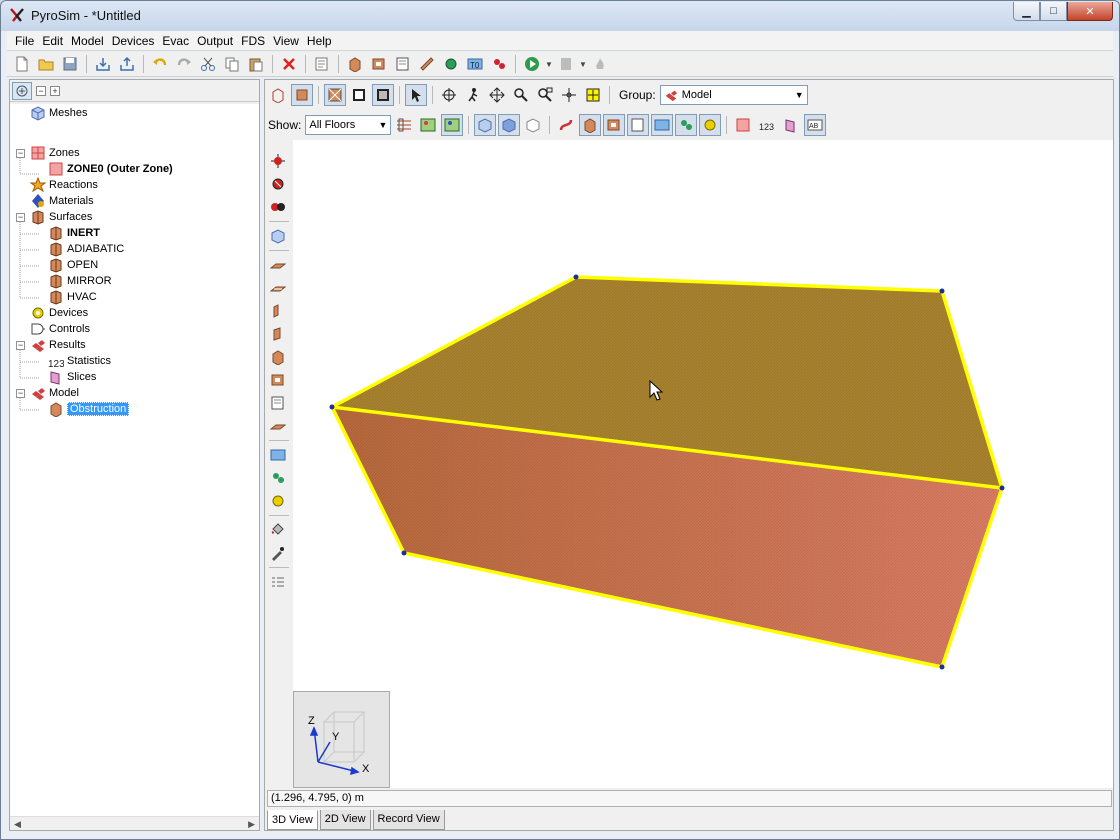 The width and height of the screenshot is (1120, 840). Describe the element at coordinates (408, 820) in the screenshot. I see `tab-record-view: Record View` at that location.